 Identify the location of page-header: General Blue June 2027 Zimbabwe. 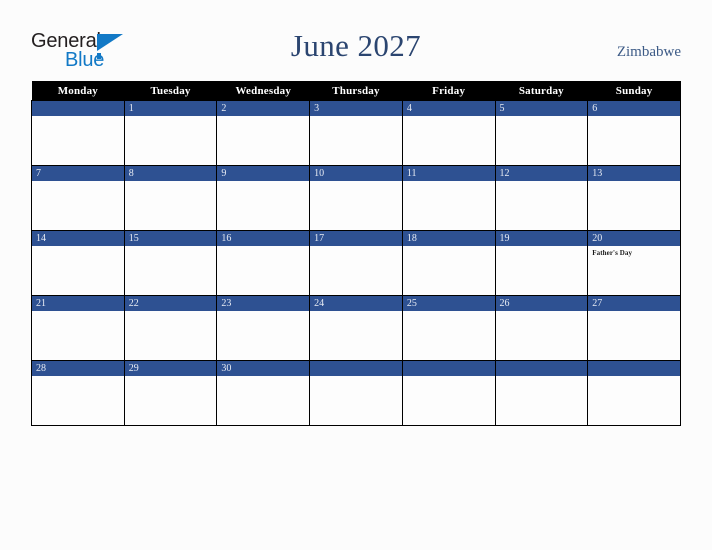
(356, 40).